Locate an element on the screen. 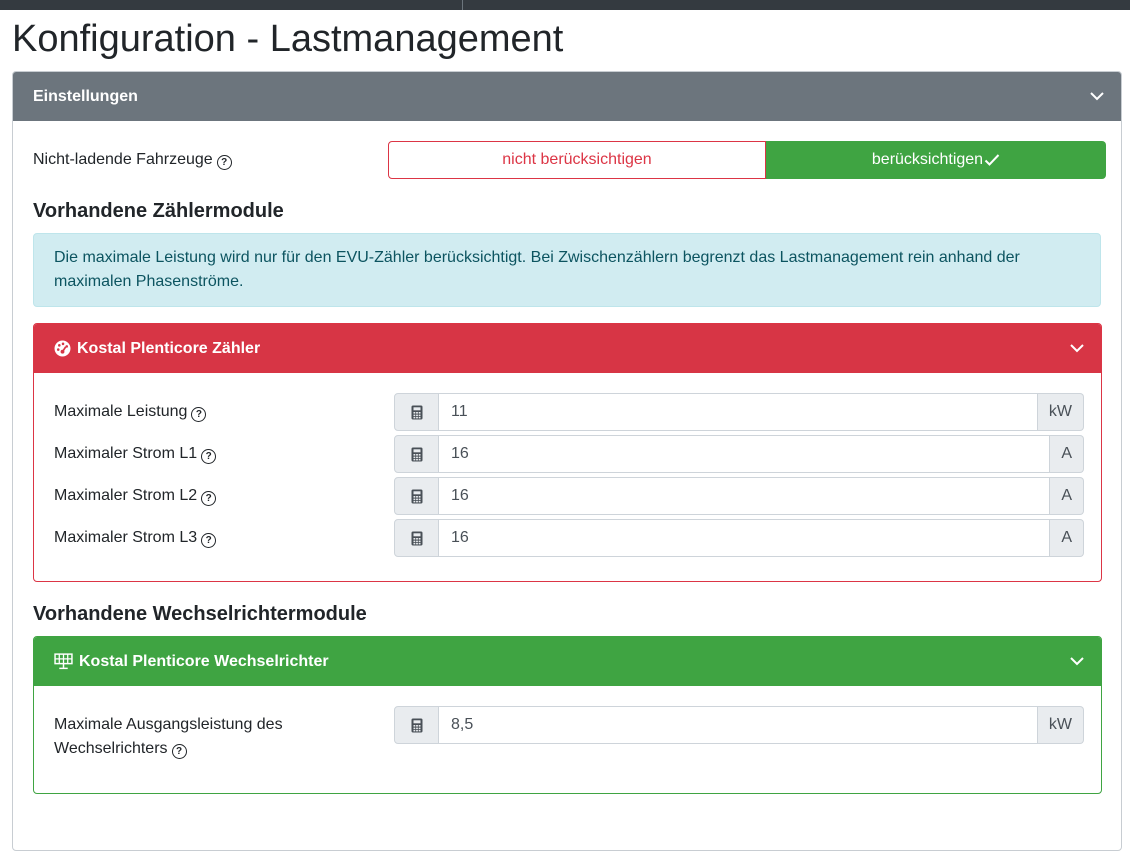  max-power-label-text: Maximale Leistung is located at coordinates (121, 411).